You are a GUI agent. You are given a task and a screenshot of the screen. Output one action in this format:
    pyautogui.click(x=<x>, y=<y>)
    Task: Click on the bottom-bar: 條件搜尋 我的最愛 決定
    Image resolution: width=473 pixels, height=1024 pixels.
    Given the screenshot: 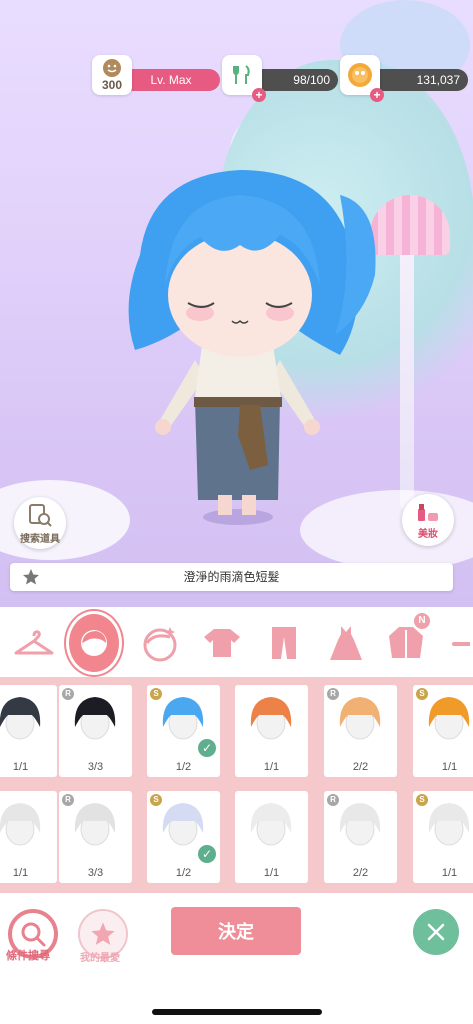 What is the action you would take?
    pyautogui.click(x=236, y=958)
    